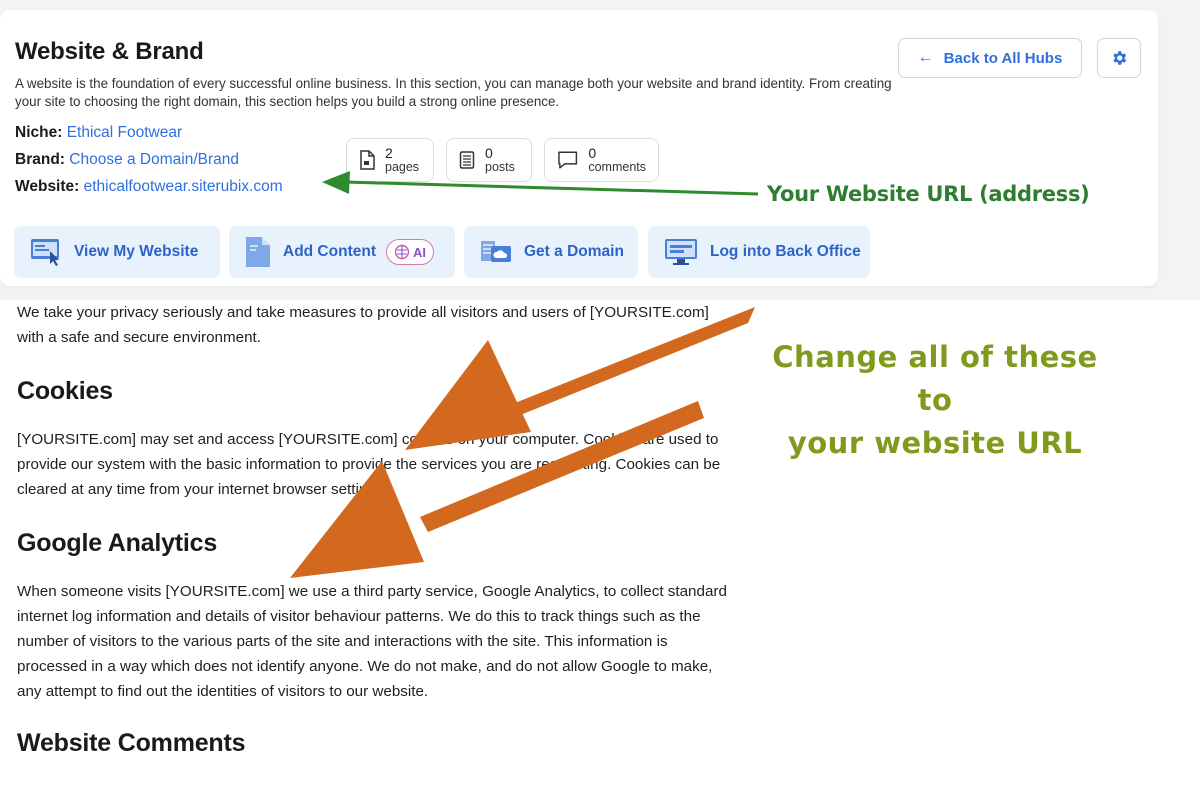 The image size is (1200, 800). I want to click on google-analytics-section: Google Analytics, so click(377, 543).